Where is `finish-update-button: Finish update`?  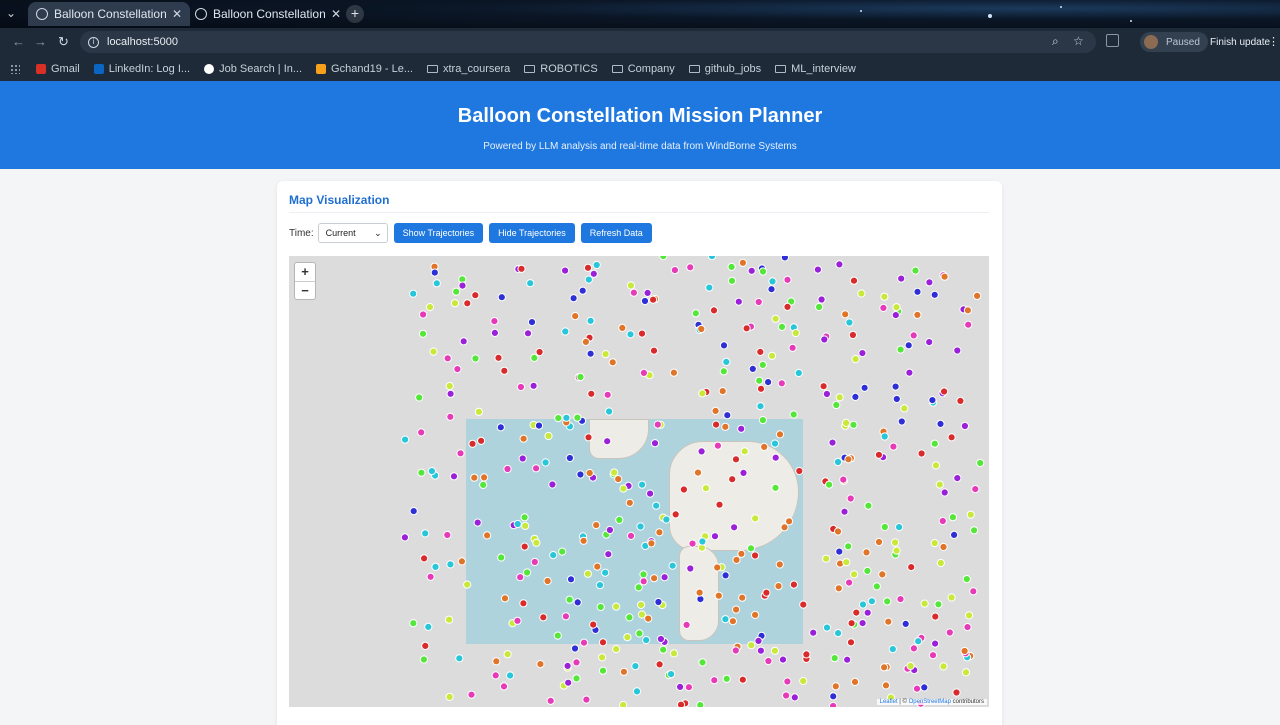 finish-update-button: Finish update is located at coordinates (1240, 42).